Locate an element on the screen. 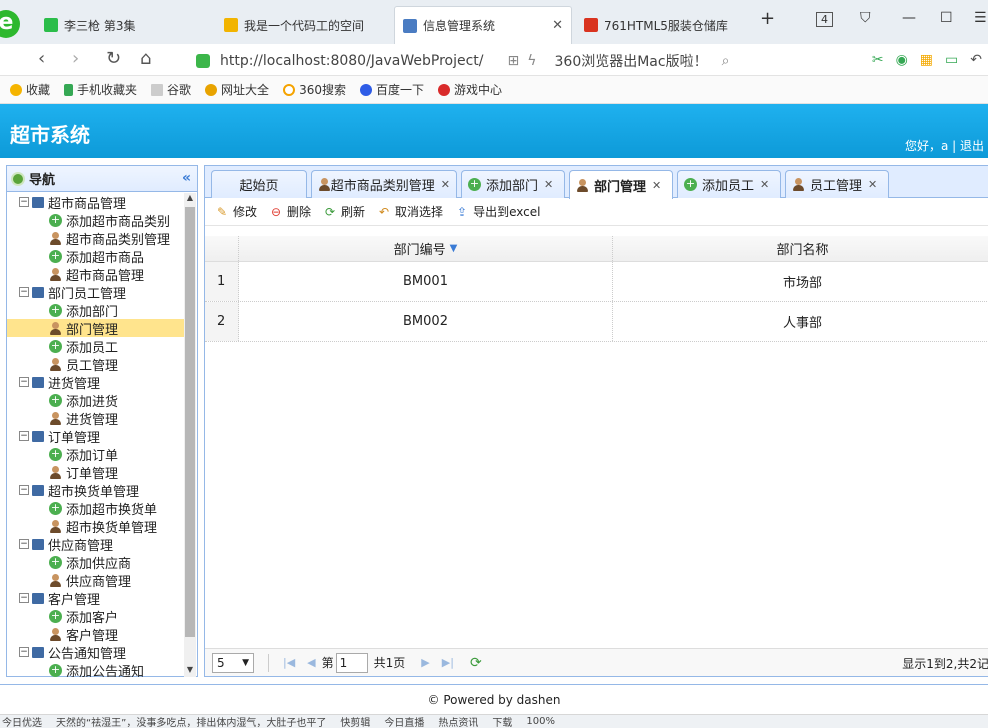  tree-group: − 供应商管理 is located at coordinates (96, 544).